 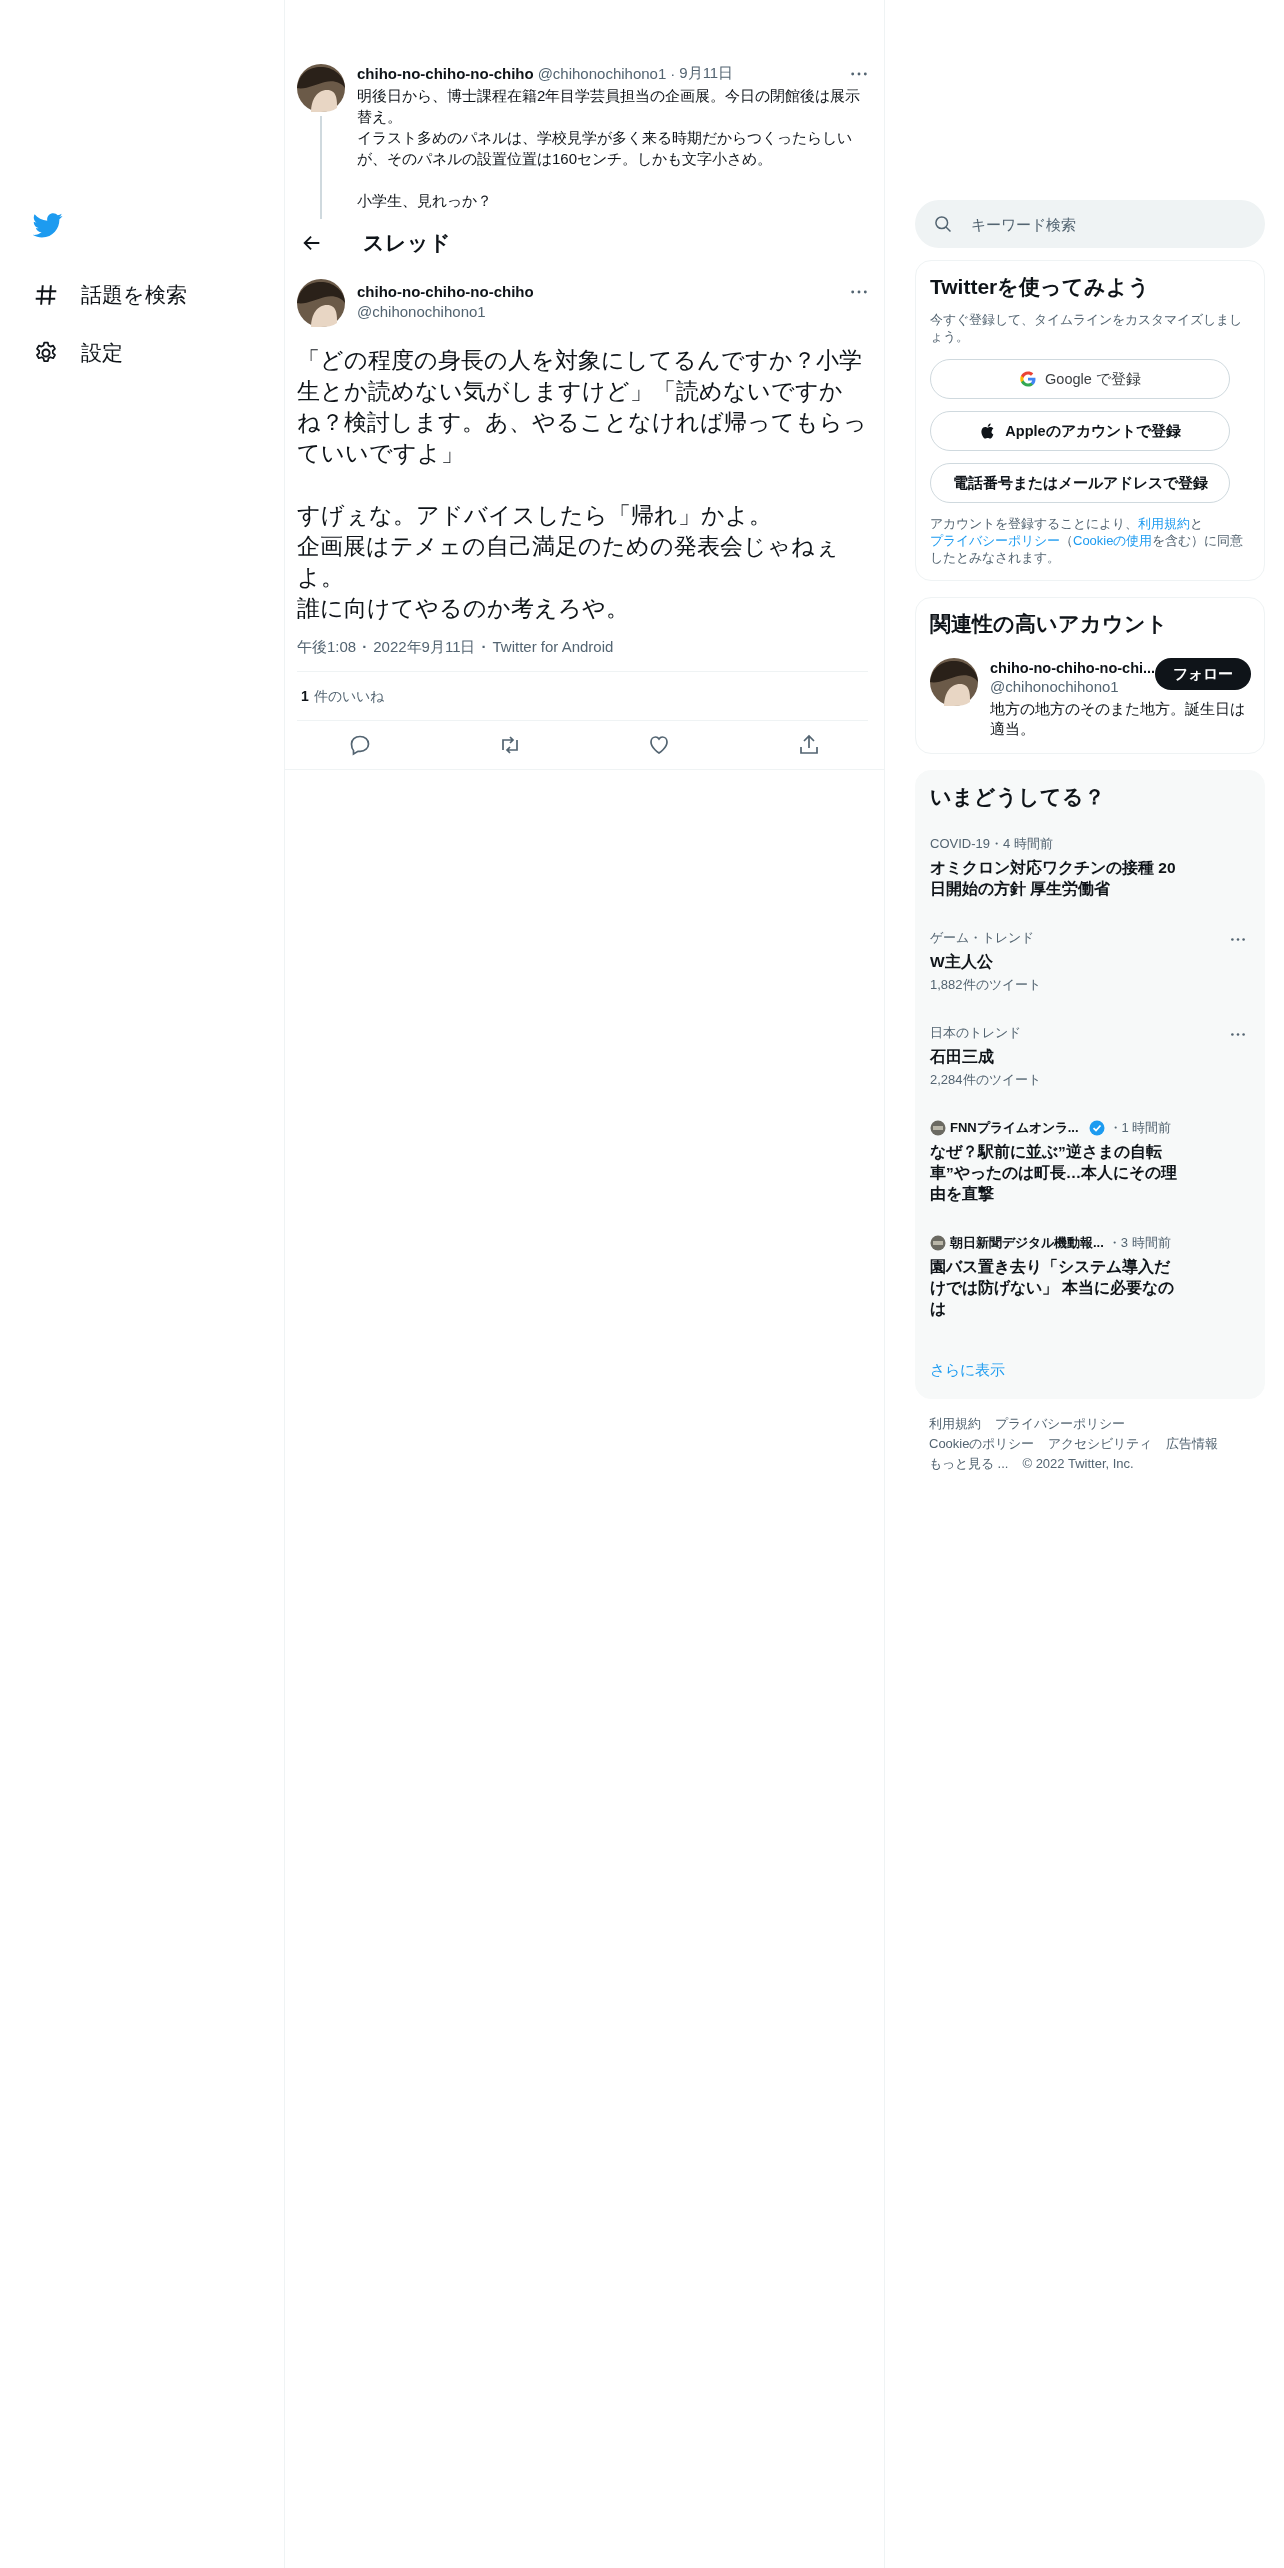 I want to click on tweet-date: 2022年9月11日, so click(x=424, y=647).